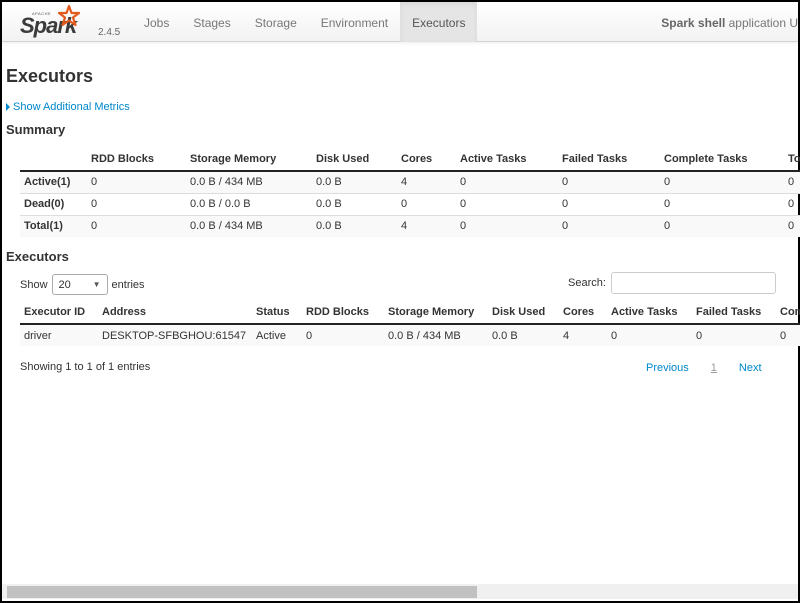  I want to click on show-label: Show, so click(34, 284).